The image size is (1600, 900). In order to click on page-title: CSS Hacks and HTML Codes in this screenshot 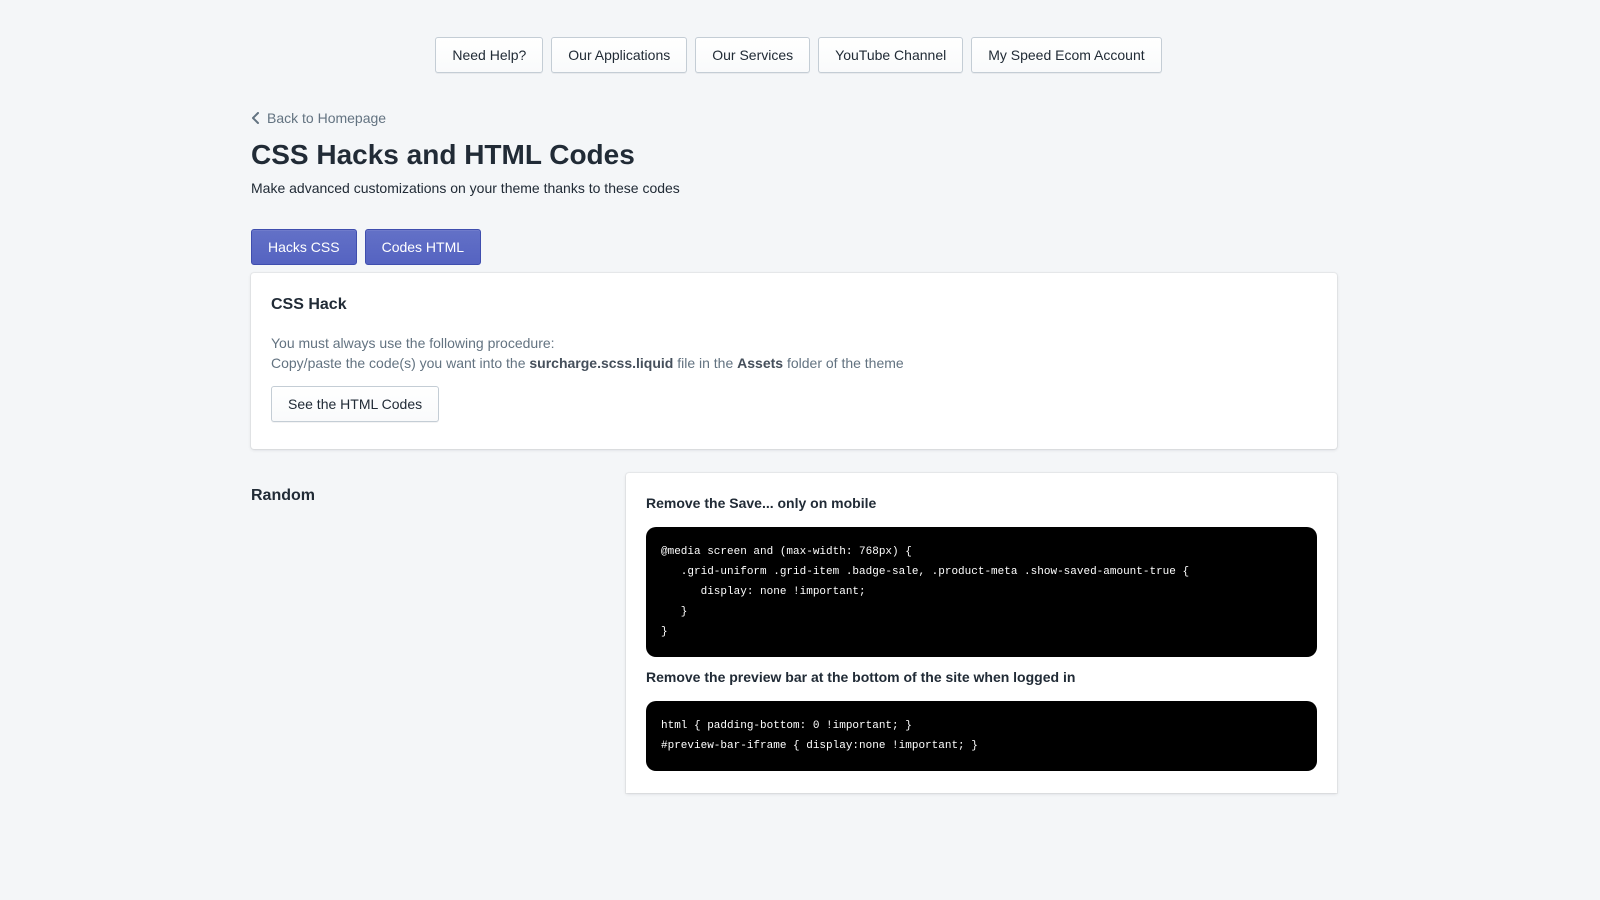, I will do `click(443, 154)`.